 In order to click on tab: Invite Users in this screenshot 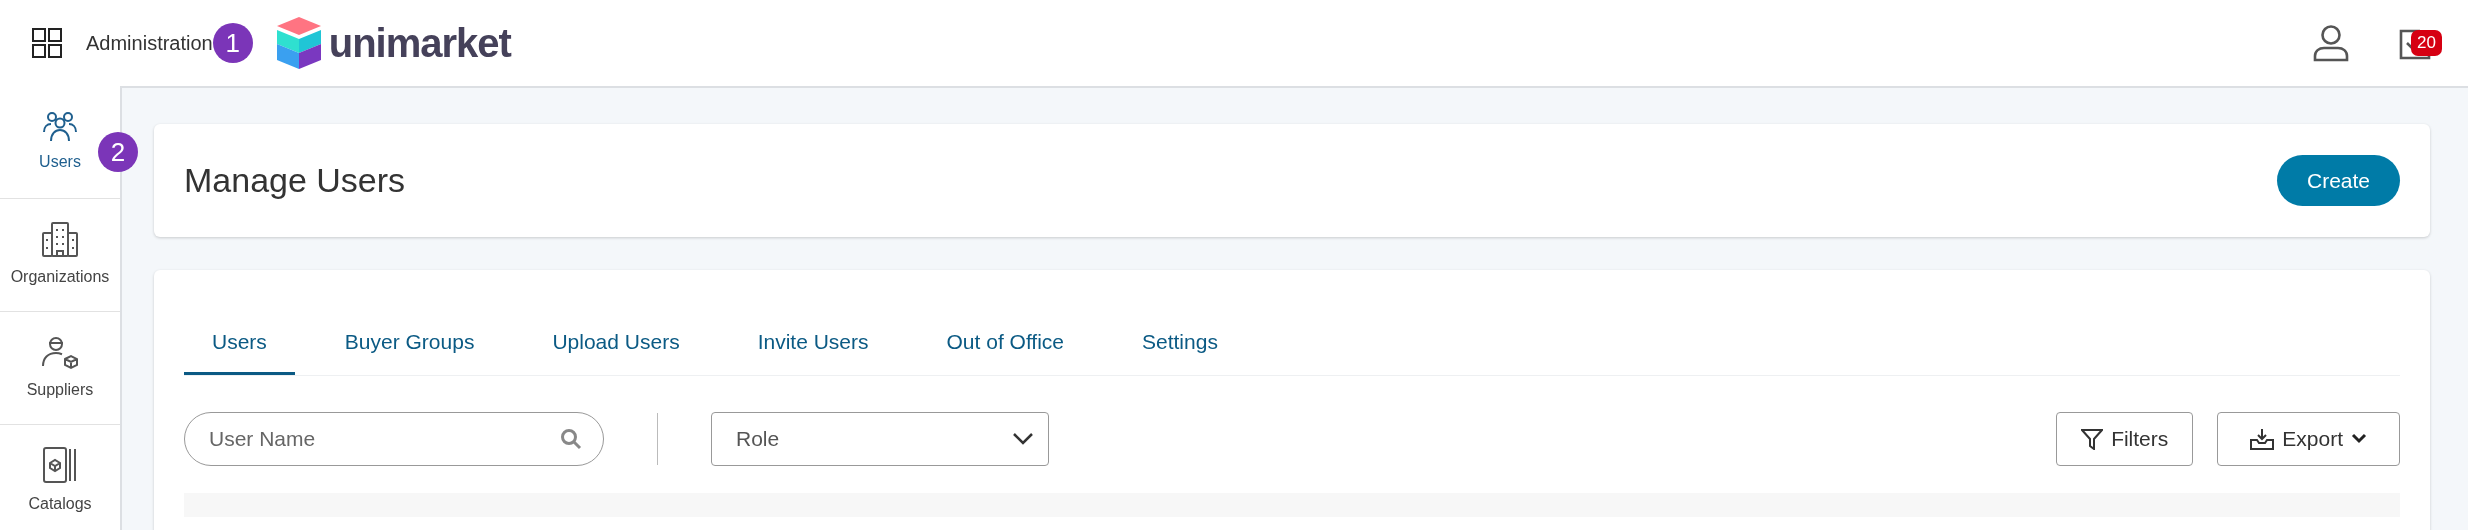, I will do `click(813, 347)`.